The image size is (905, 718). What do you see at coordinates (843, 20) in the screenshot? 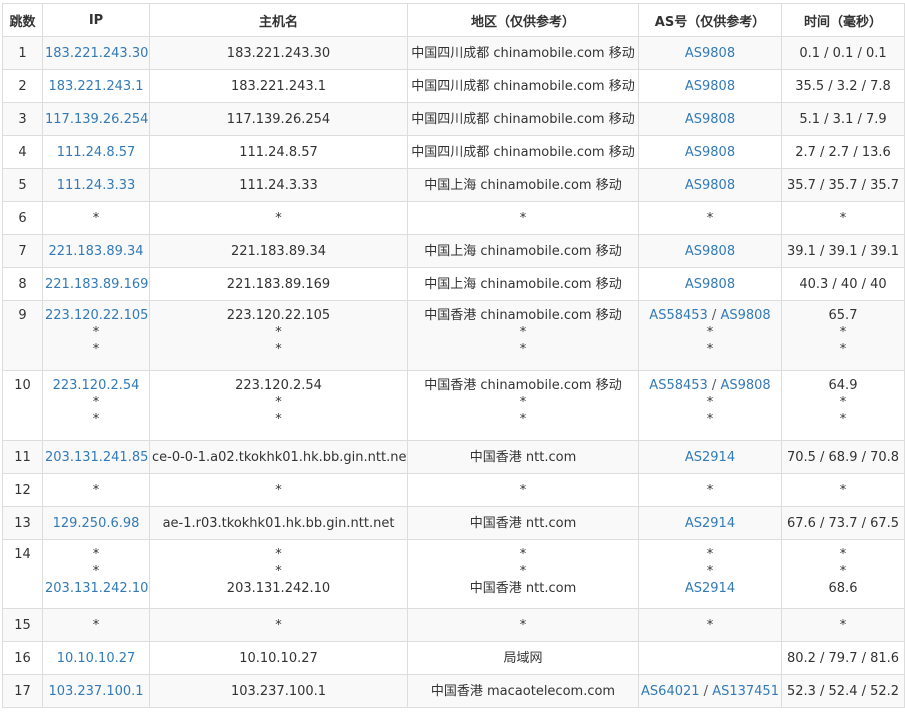
I see `header-time: 时间（毫秒）` at bounding box center [843, 20].